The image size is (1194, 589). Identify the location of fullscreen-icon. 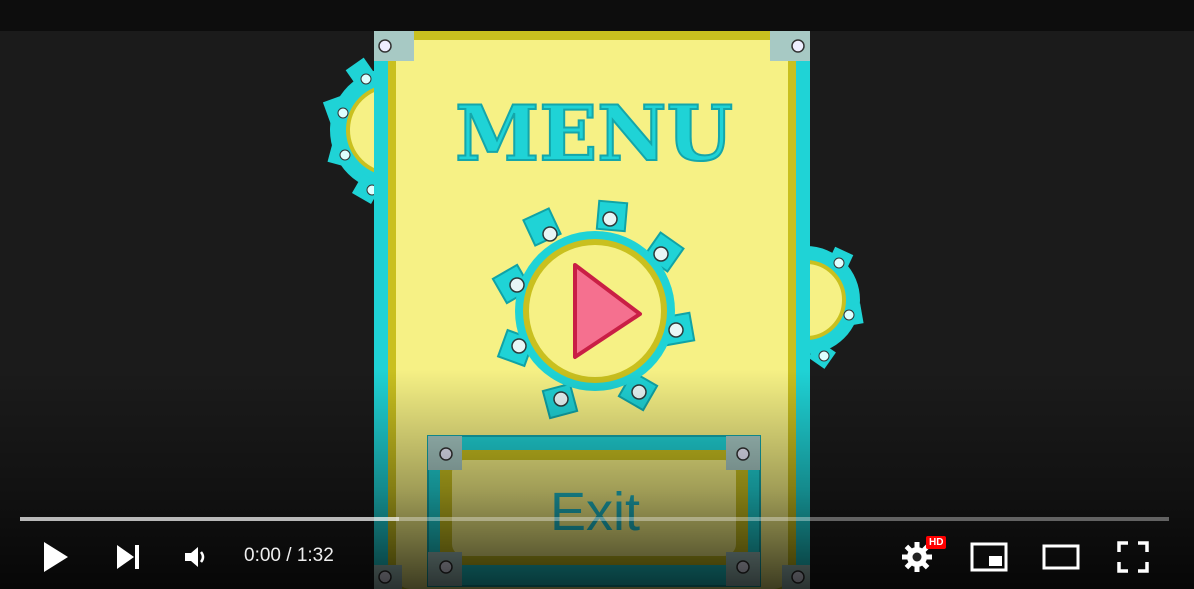
(1133, 557).